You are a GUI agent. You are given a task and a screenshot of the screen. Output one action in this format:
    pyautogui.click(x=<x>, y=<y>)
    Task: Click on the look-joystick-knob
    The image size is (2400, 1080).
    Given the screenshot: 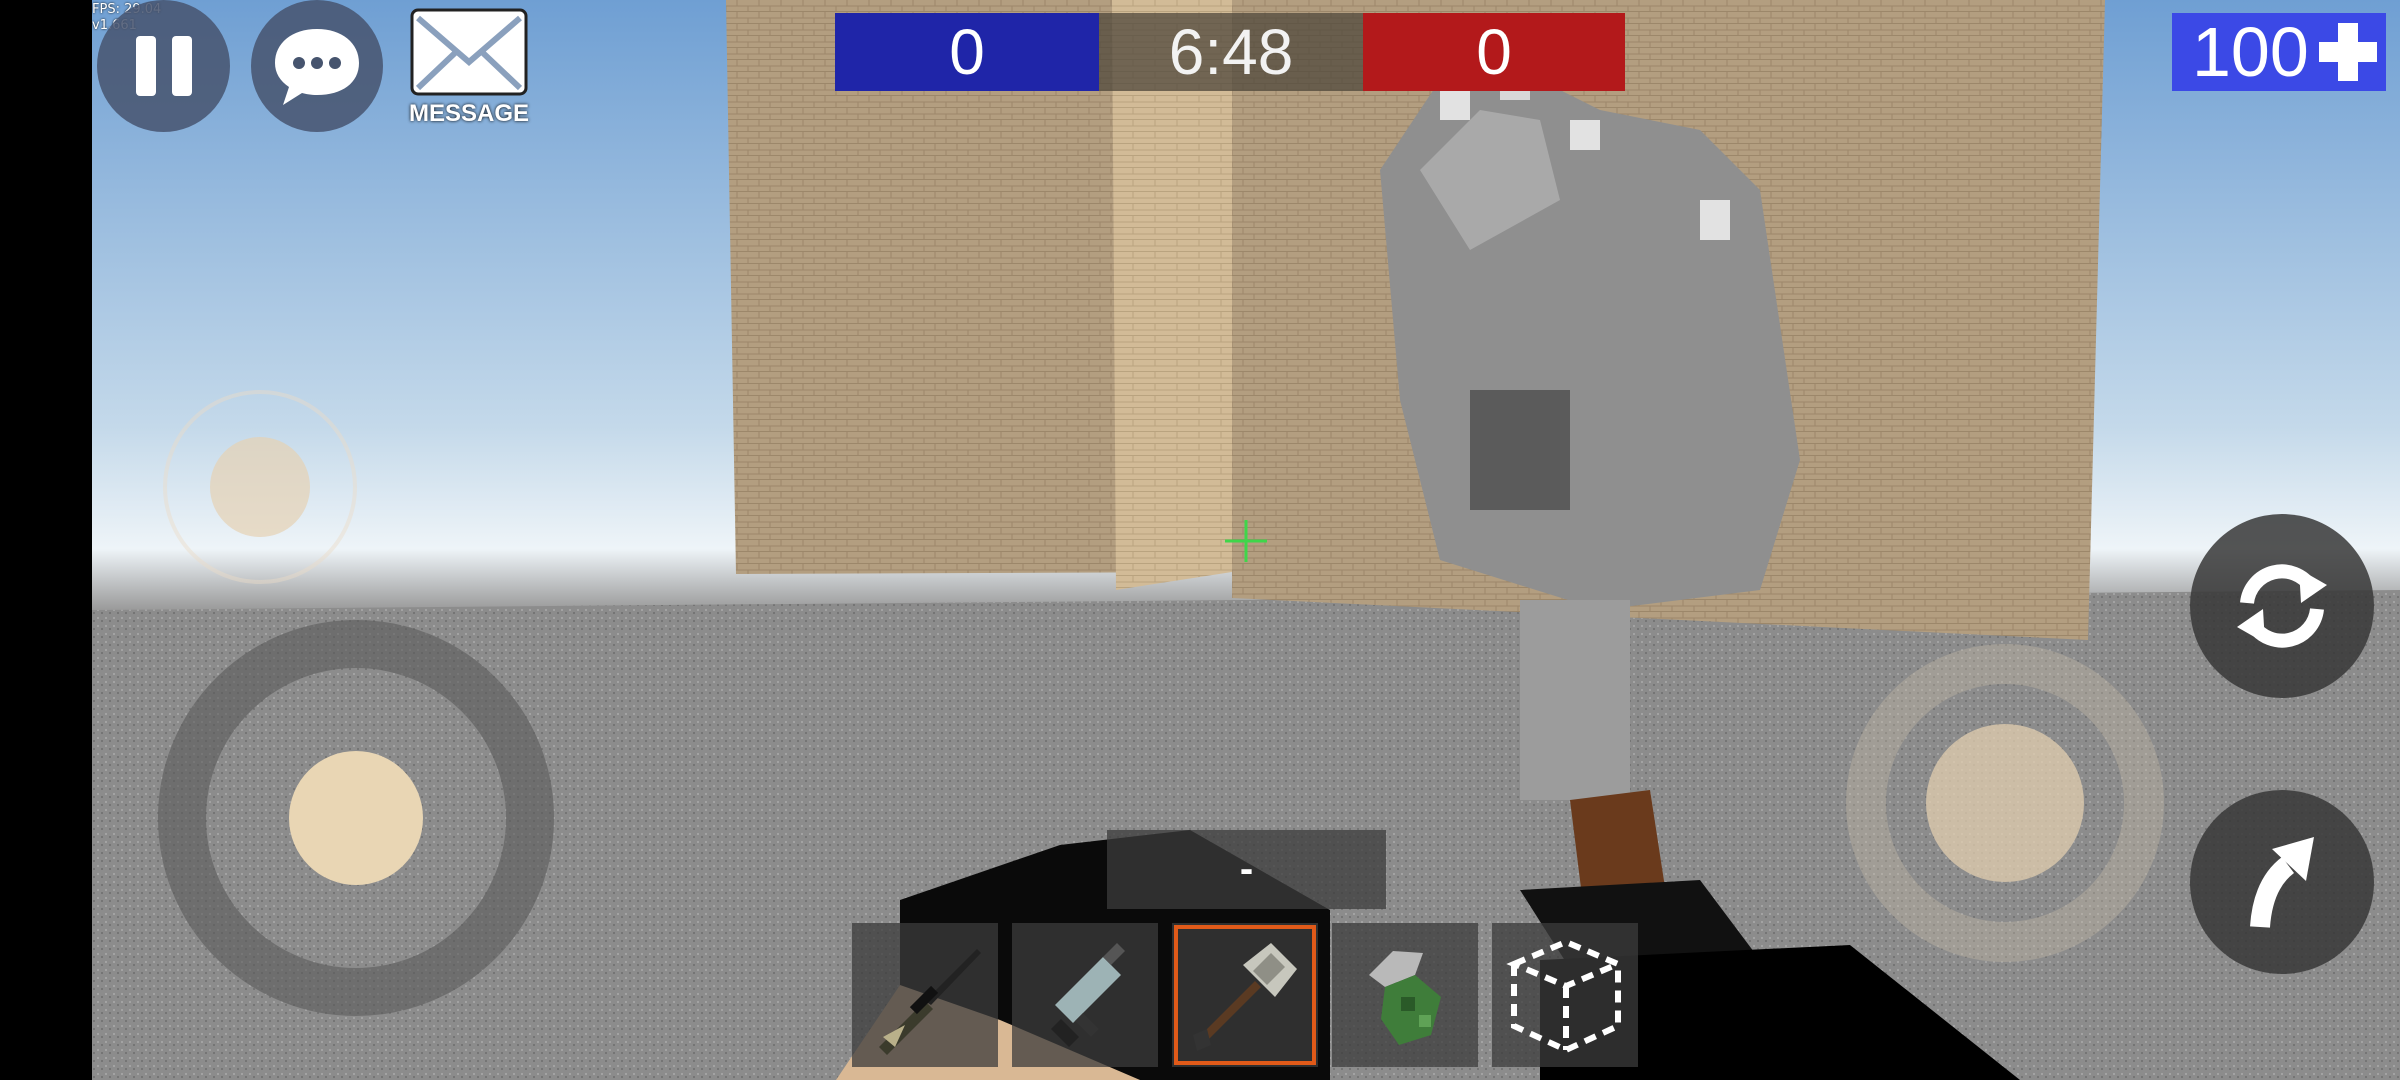 What is the action you would take?
    pyautogui.click(x=260, y=487)
    